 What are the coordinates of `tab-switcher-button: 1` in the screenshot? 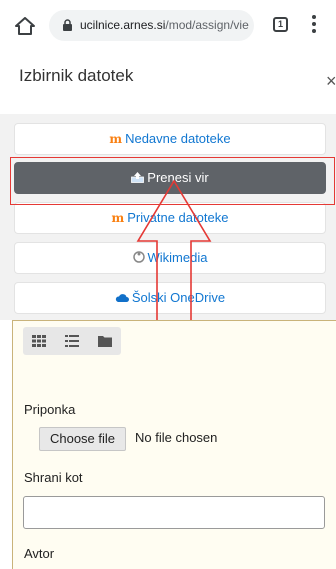 It's located at (280, 24).